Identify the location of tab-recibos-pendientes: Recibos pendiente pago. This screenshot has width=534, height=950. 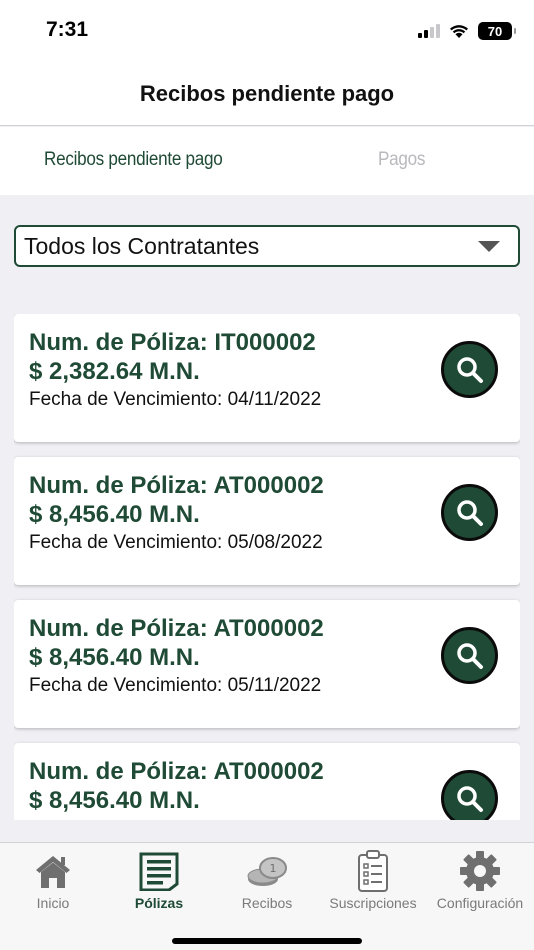
(133, 160).